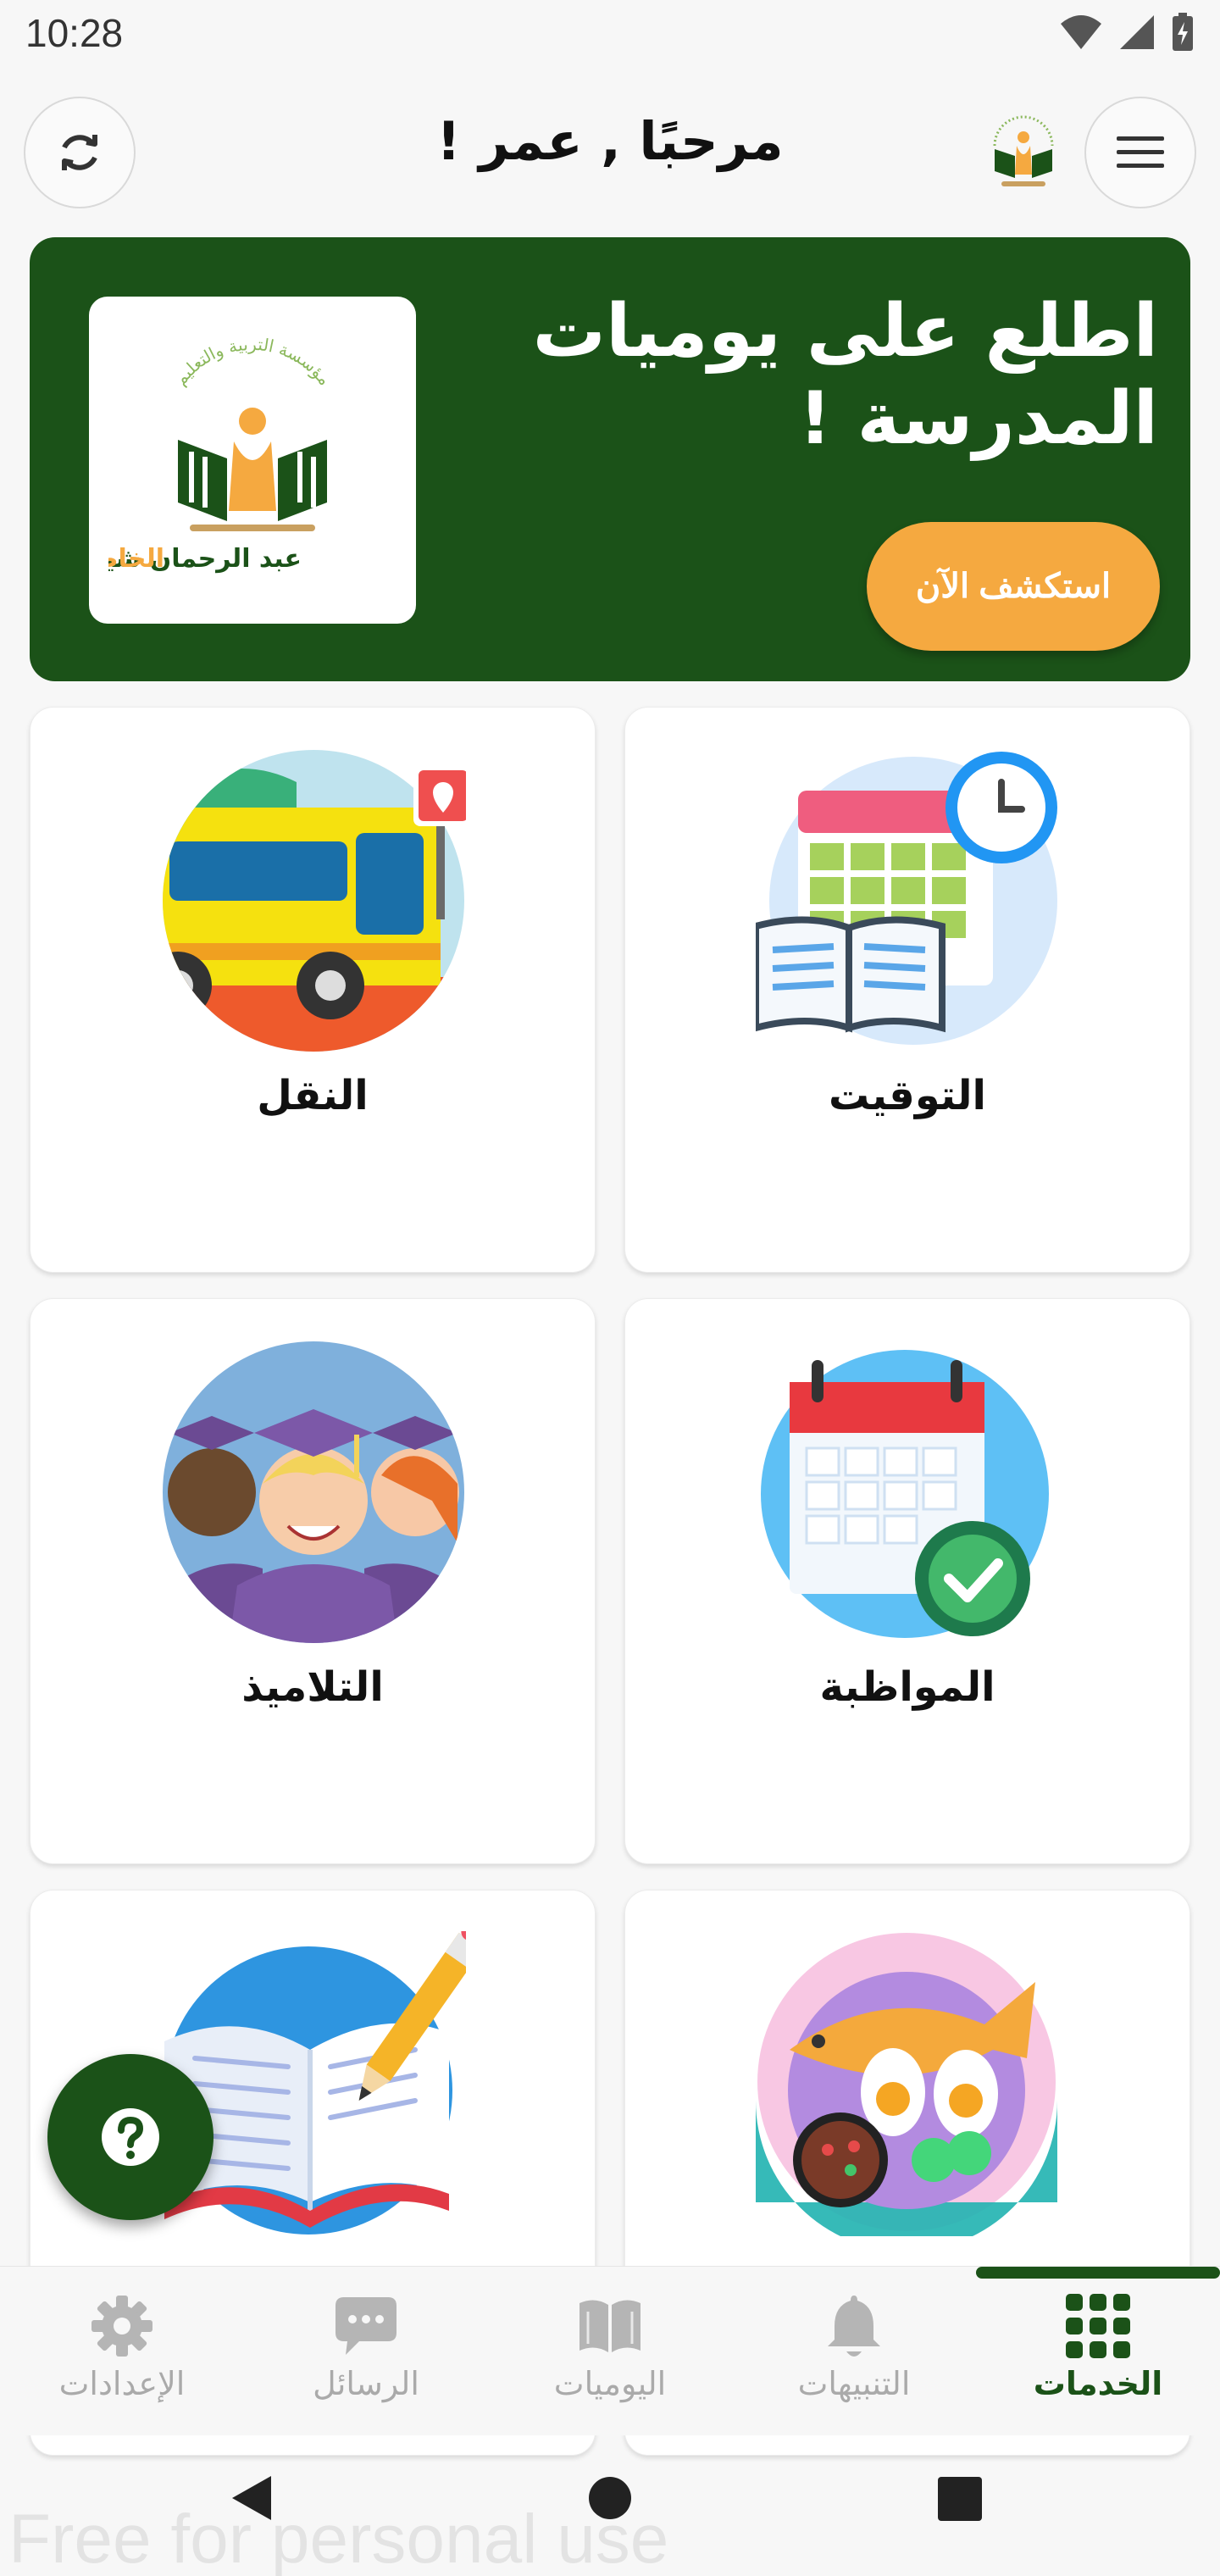 Image resolution: width=1220 pixels, height=2576 pixels. I want to click on refresh-icon, so click(79, 152).